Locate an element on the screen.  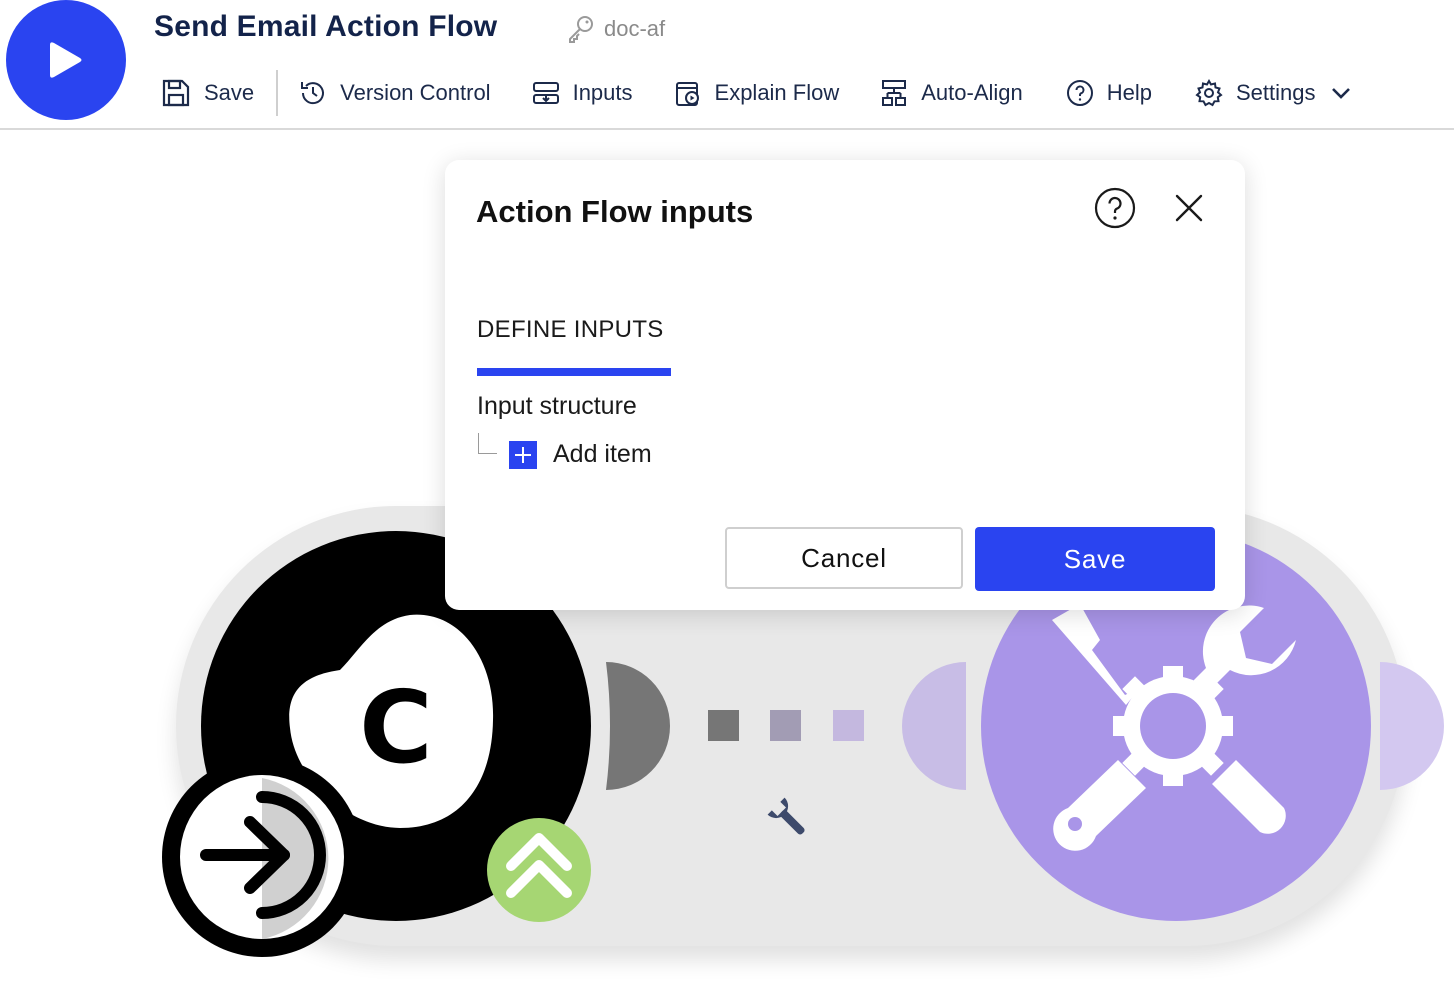
auto-align-button: Auto-Align is located at coordinates (951, 93).